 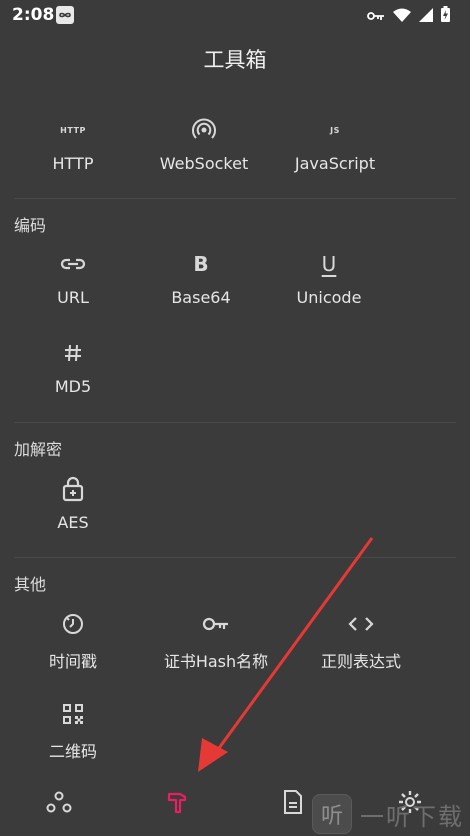 What do you see at coordinates (73, 386) in the screenshot?
I see `tool-label: MD5` at bounding box center [73, 386].